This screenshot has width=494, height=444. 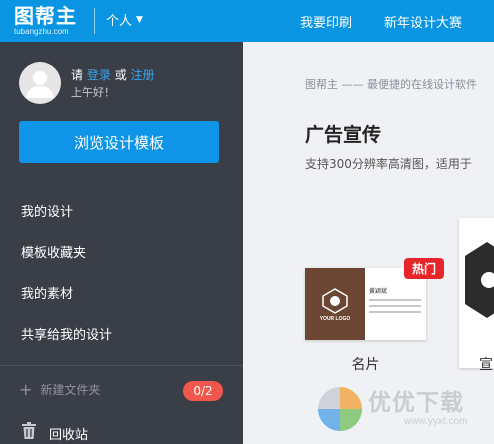 What do you see at coordinates (113, 74) in the screenshot?
I see `login-prompt: 请 登录 或 注册` at bounding box center [113, 74].